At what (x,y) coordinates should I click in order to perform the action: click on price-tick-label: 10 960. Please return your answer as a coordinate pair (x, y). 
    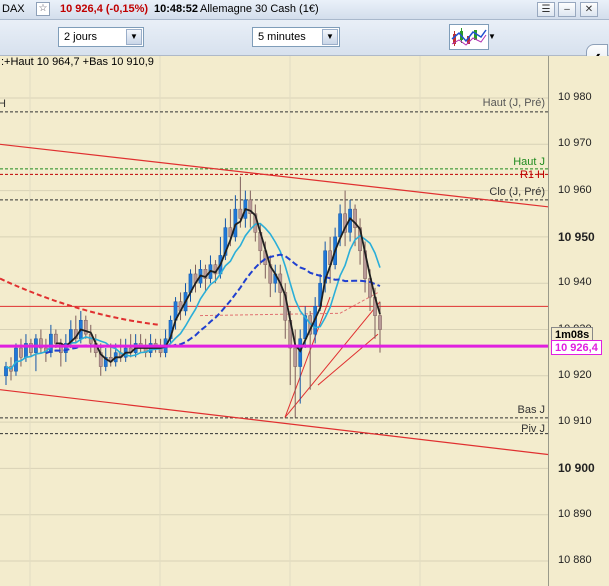
    Looking at the image, I should click on (575, 189).